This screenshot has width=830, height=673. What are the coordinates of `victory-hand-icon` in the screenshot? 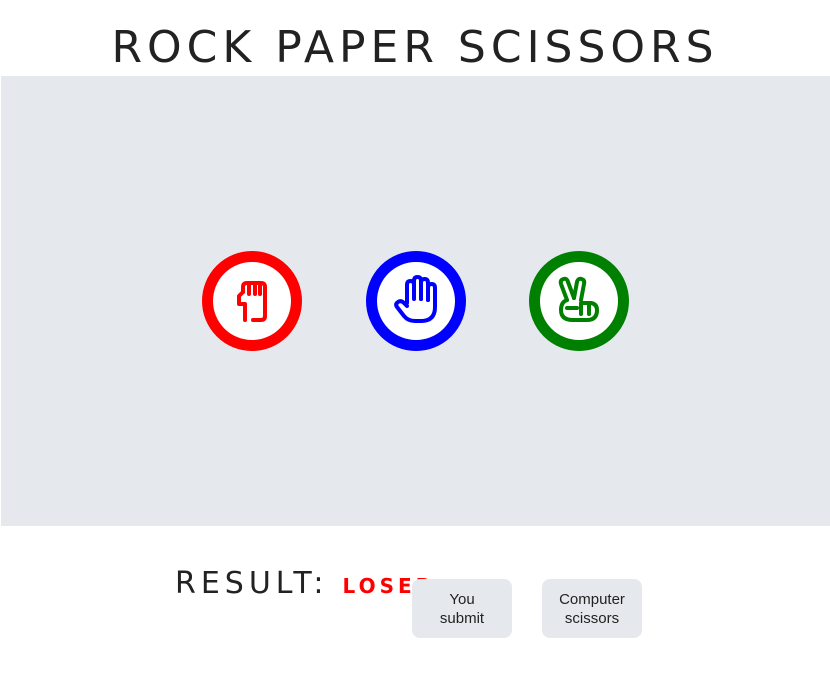 It's located at (578, 299).